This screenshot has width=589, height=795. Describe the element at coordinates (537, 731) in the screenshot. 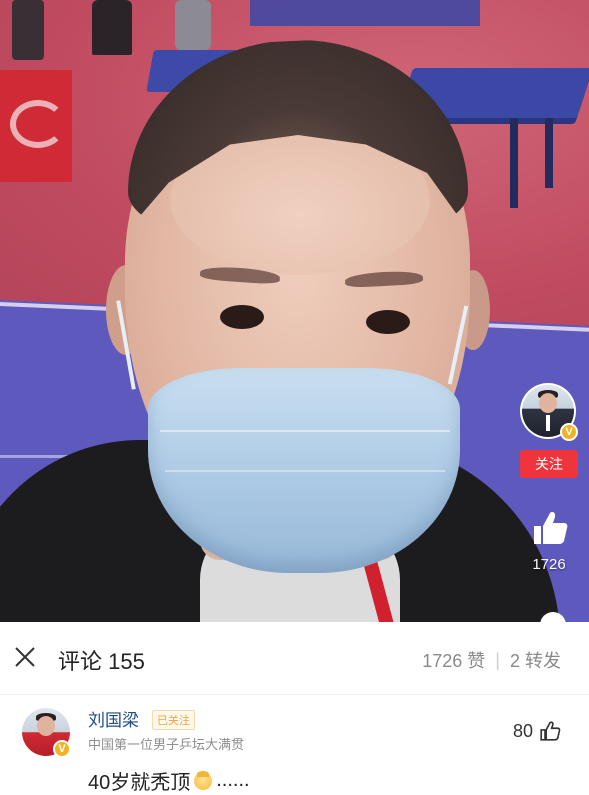

I see `comment-like-button: 80` at that location.